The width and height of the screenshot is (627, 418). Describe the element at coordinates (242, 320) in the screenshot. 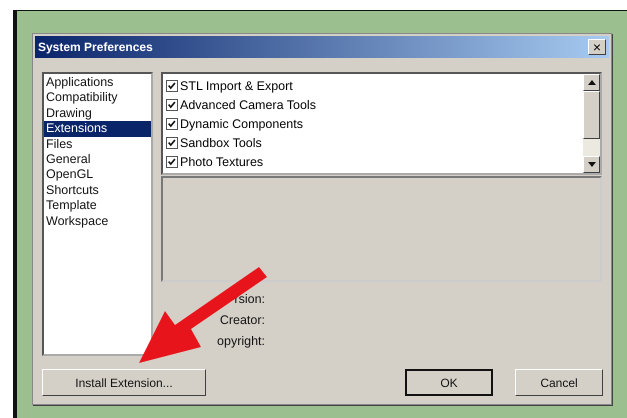

I see `detail-label: Creator:` at that location.